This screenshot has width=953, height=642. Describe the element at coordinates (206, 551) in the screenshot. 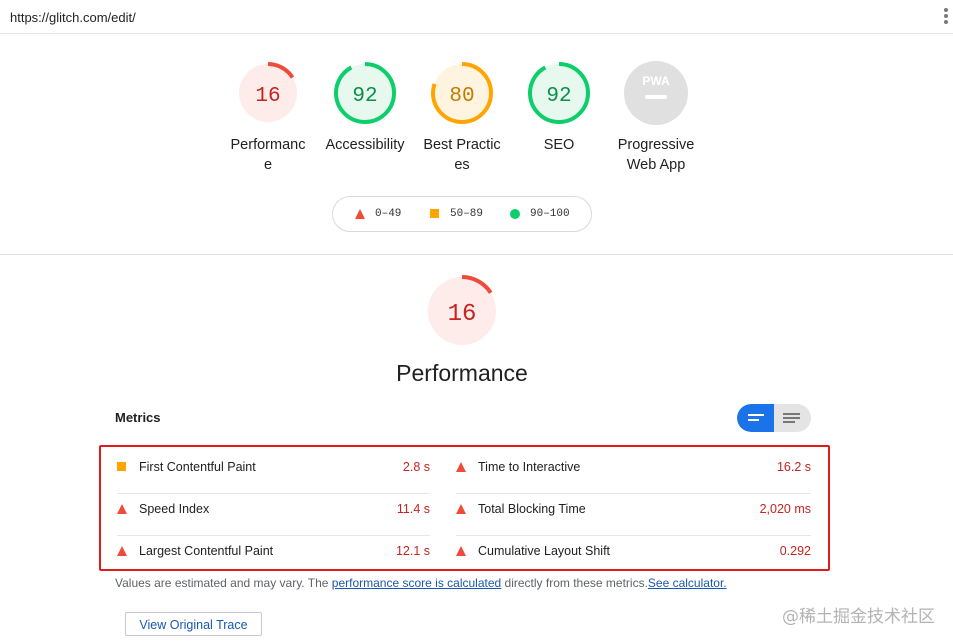

I see `metric-name: Largest Contentful Paint` at that location.